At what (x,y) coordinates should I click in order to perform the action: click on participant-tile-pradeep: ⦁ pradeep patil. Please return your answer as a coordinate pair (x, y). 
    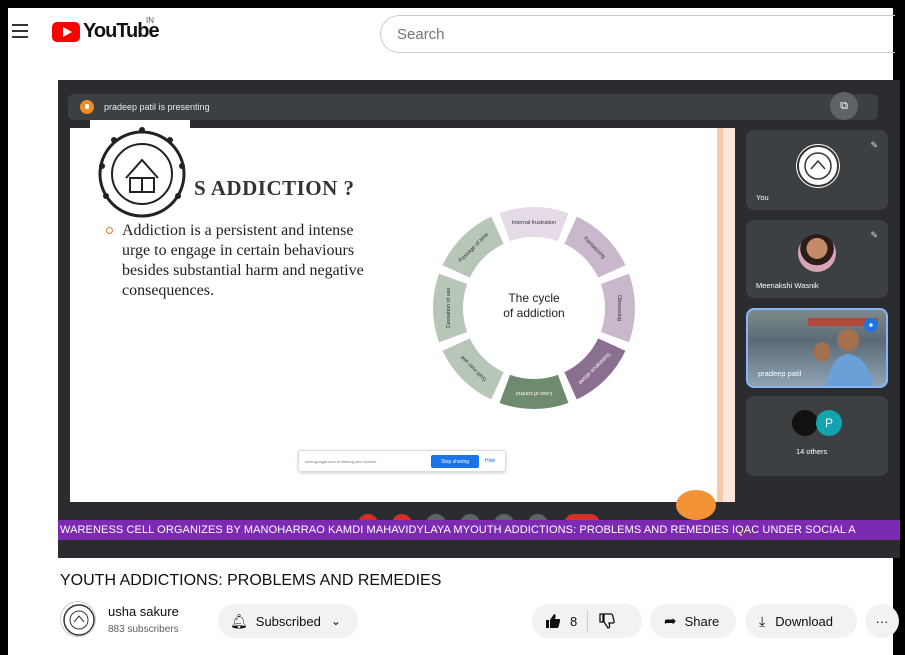
    Looking at the image, I should click on (817, 348).